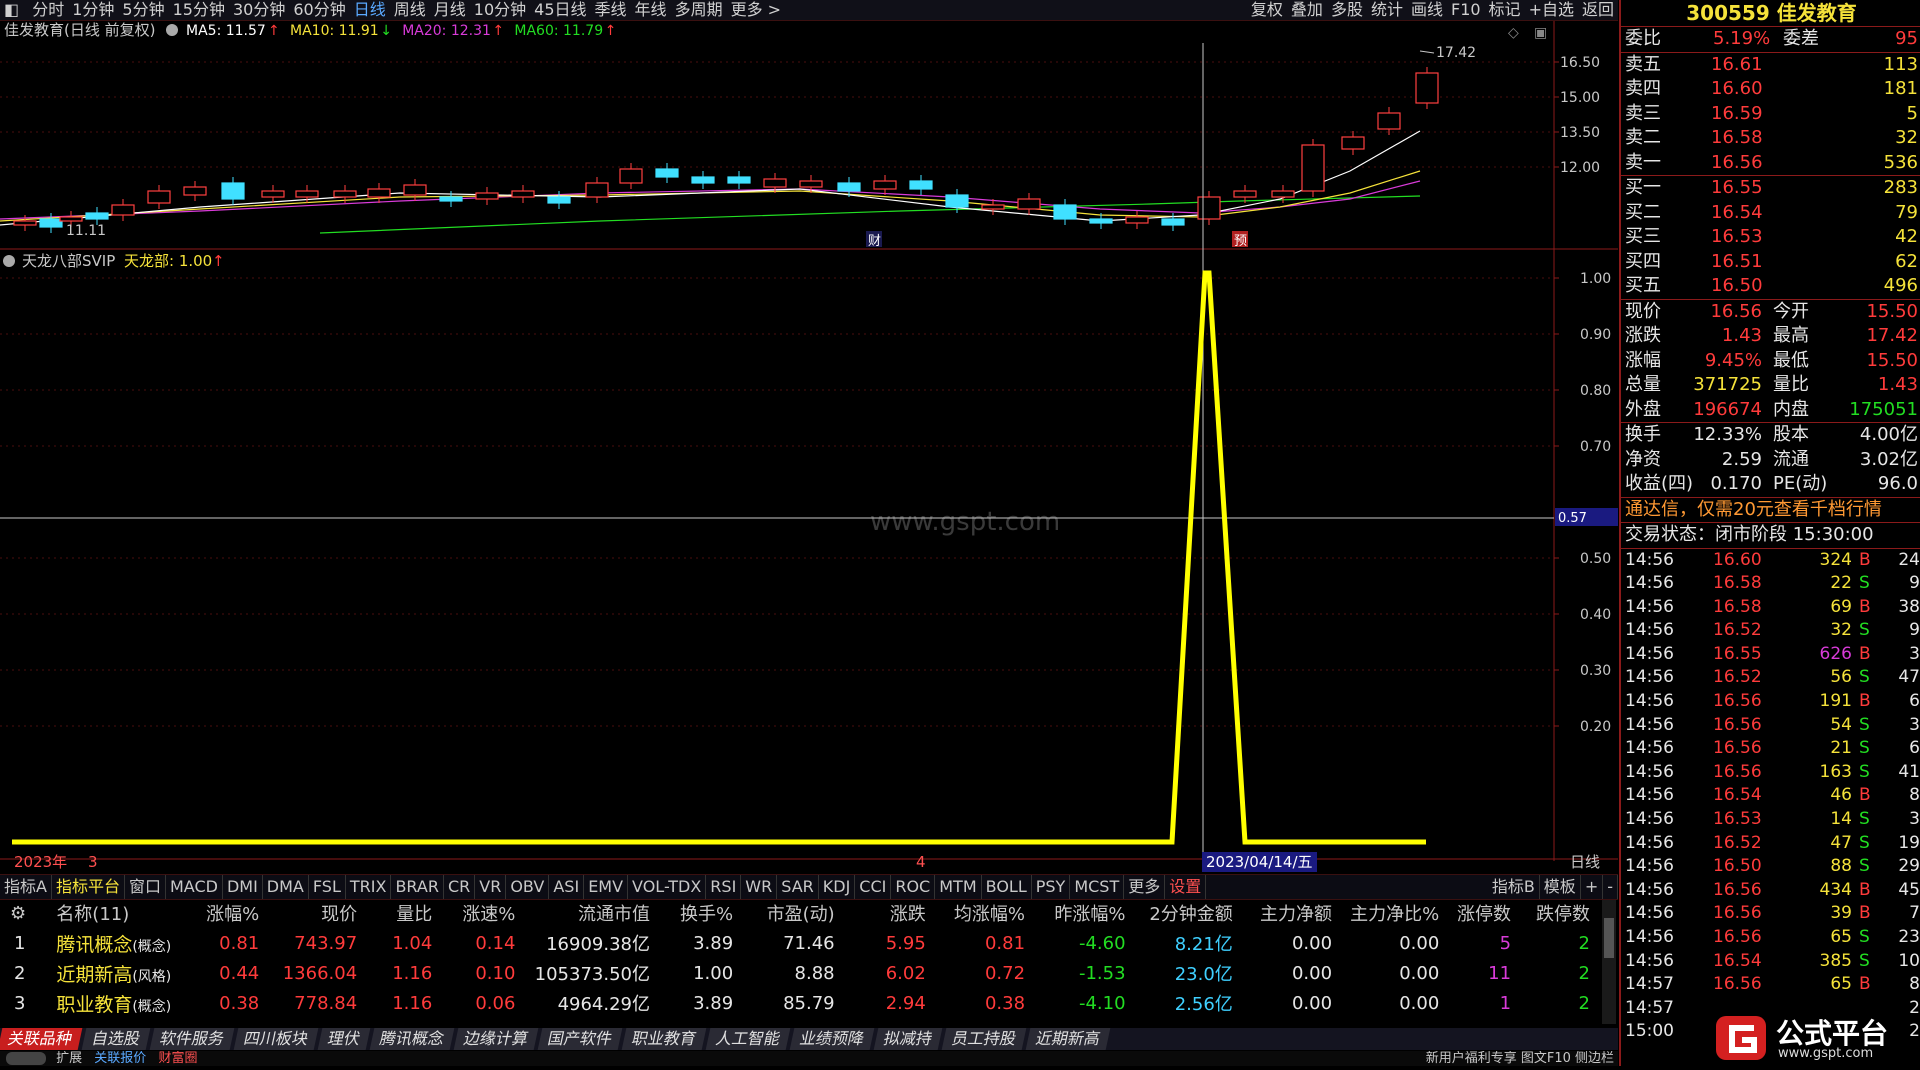  What do you see at coordinates (491, 887) in the screenshot?
I see `indicator-tab: VR` at bounding box center [491, 887].